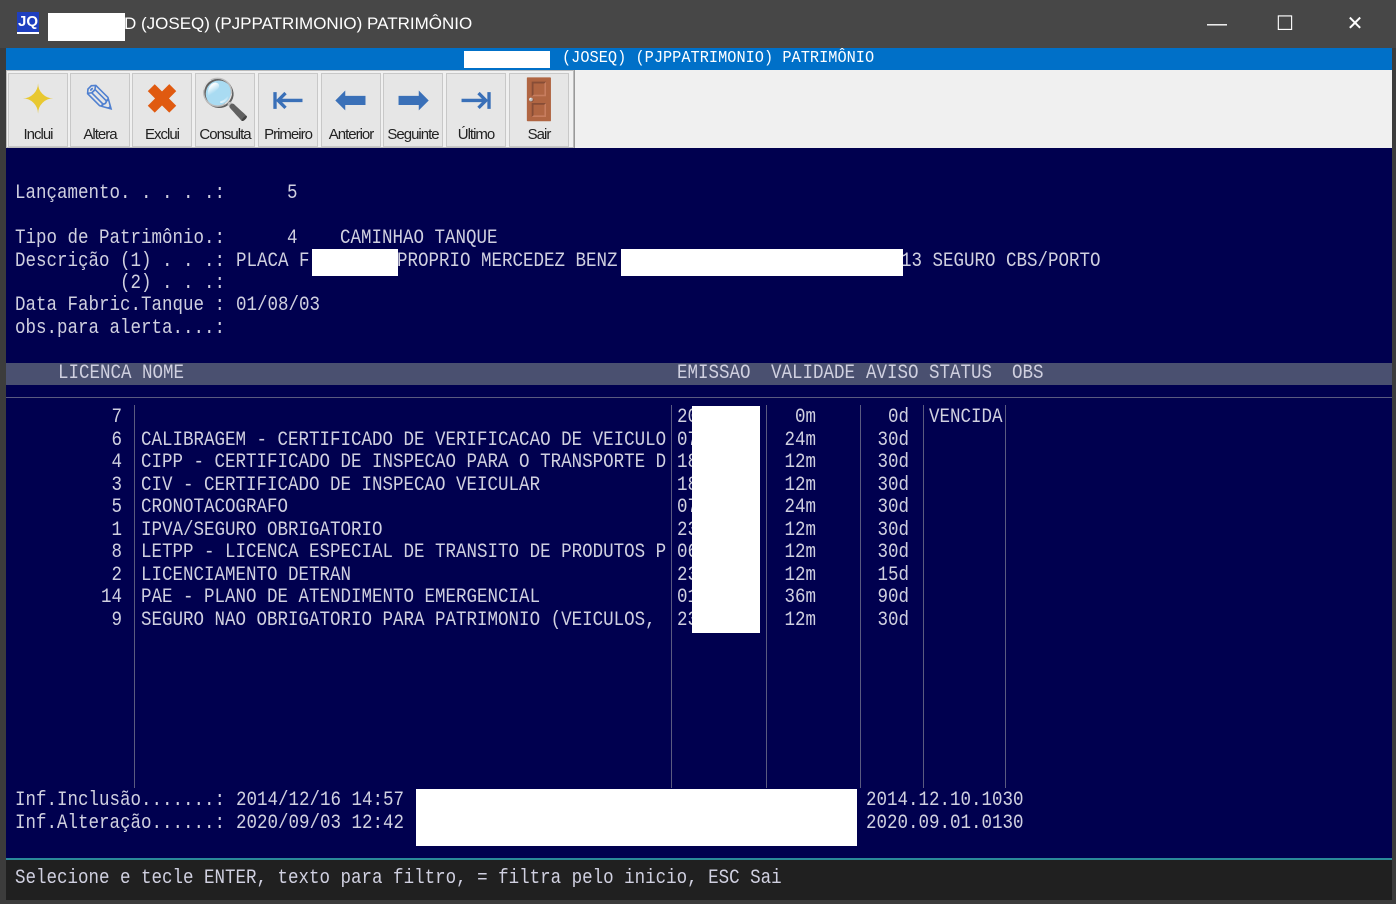 The image size is (1396, 904). What do you see at coordinates (898, 417) in the screenshot?
I see `cell-aviso: 0d` at bounding box center [898, 417].